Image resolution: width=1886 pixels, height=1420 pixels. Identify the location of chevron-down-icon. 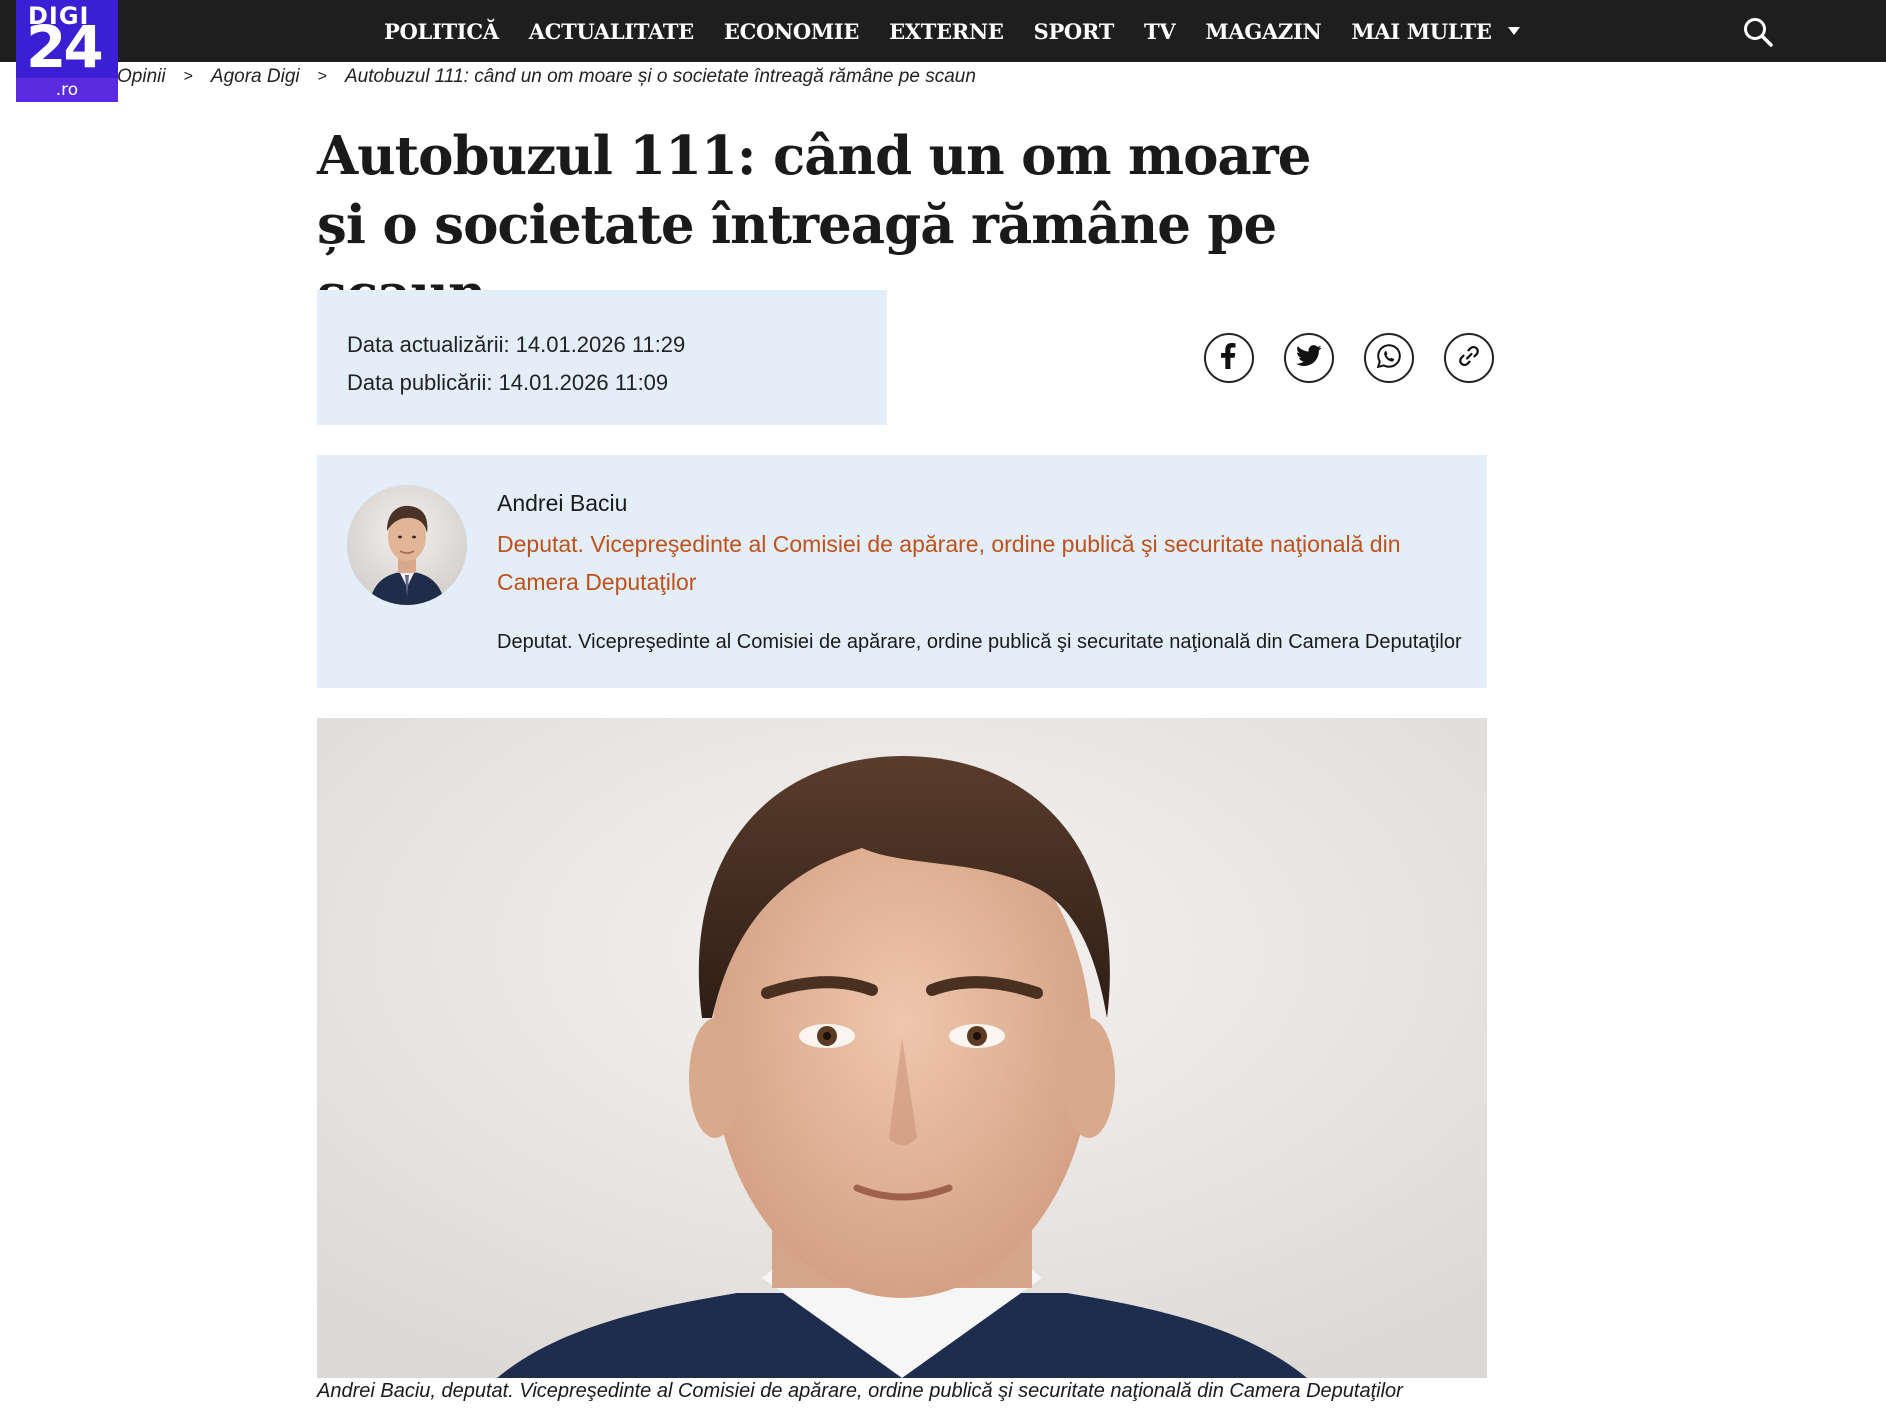
(1513, 31).